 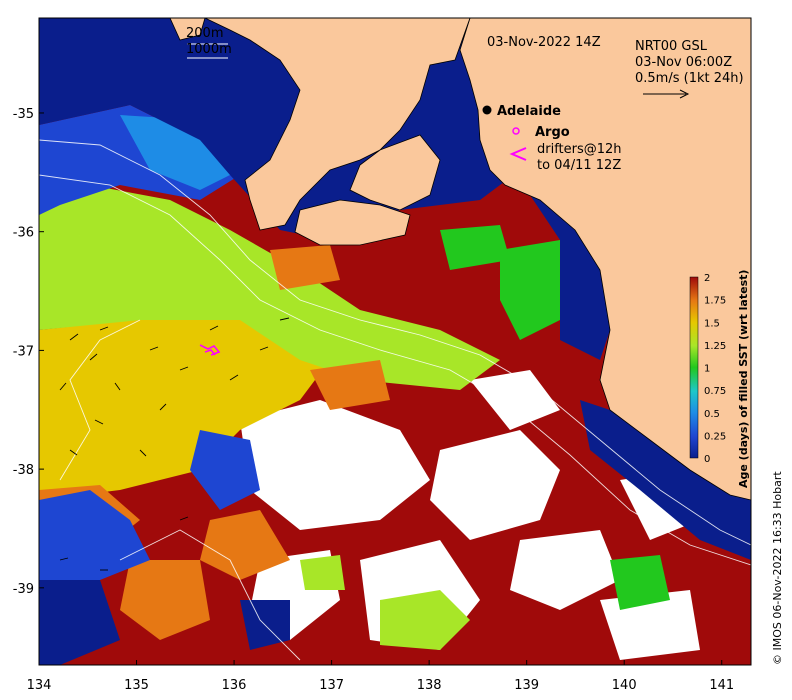 I want to click on product-line-1: NRT00 GSL, so click(x=671, y=46).